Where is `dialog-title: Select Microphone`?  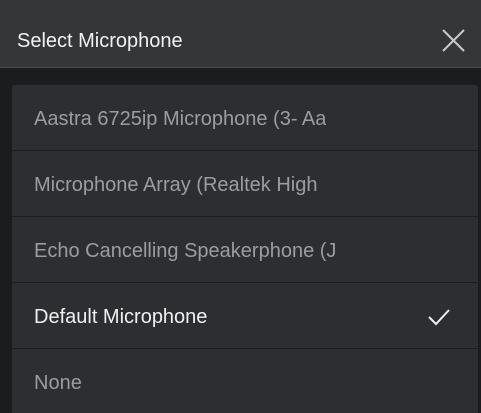
dialog-title: Select Microphone is located at coordinates (100, 41).